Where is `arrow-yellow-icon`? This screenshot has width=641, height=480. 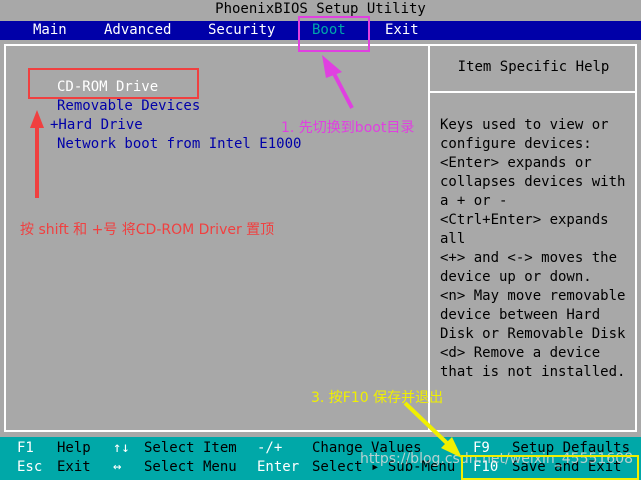 arrow-yellow-icon is located at coordinates (432, 429).